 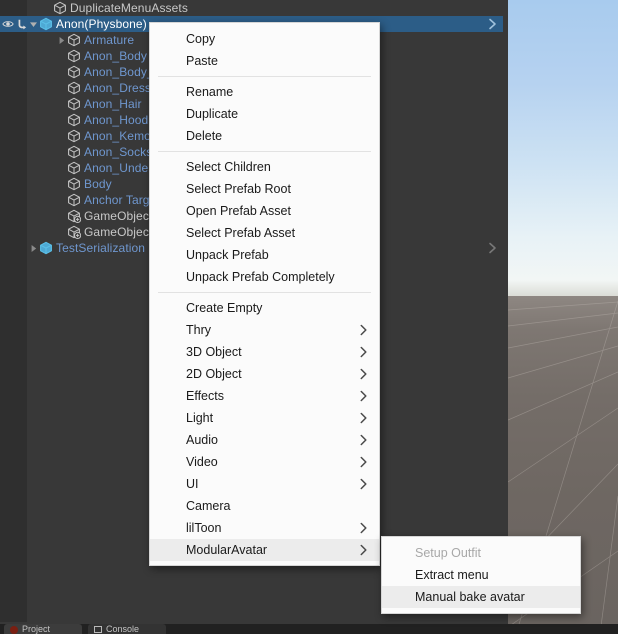 I want to click on hand-pick-icon, so click(x=22, y=24).